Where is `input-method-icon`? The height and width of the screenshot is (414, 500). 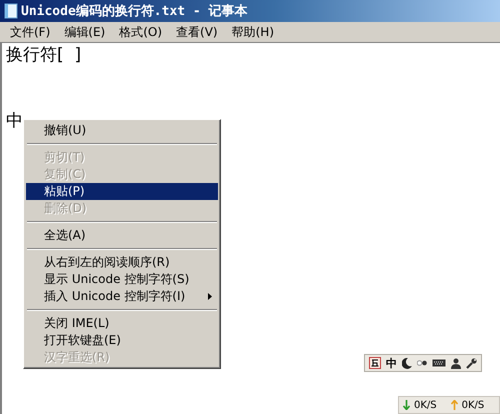 input-method-icon is located at coordinates (375, 363).